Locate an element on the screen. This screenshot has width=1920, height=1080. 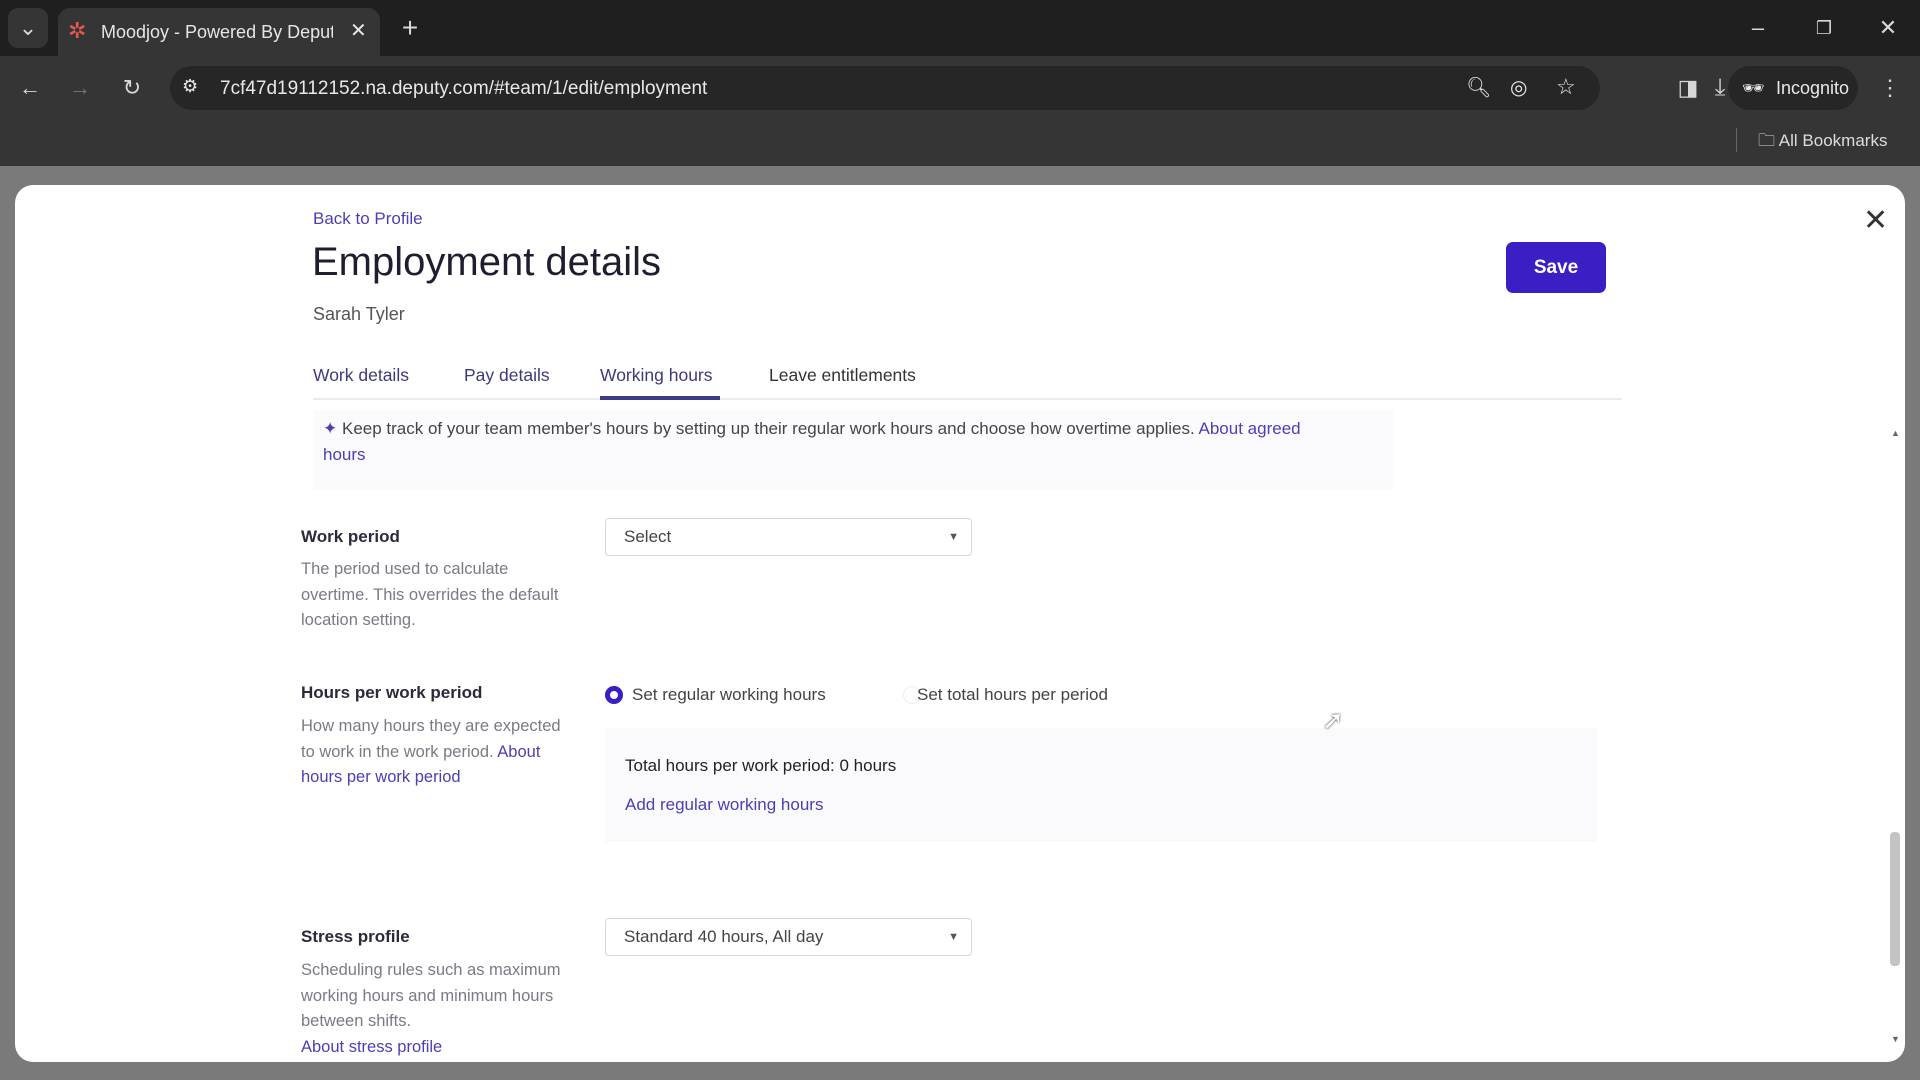
new-tab-icon: + is located at coordinates (410, 28).